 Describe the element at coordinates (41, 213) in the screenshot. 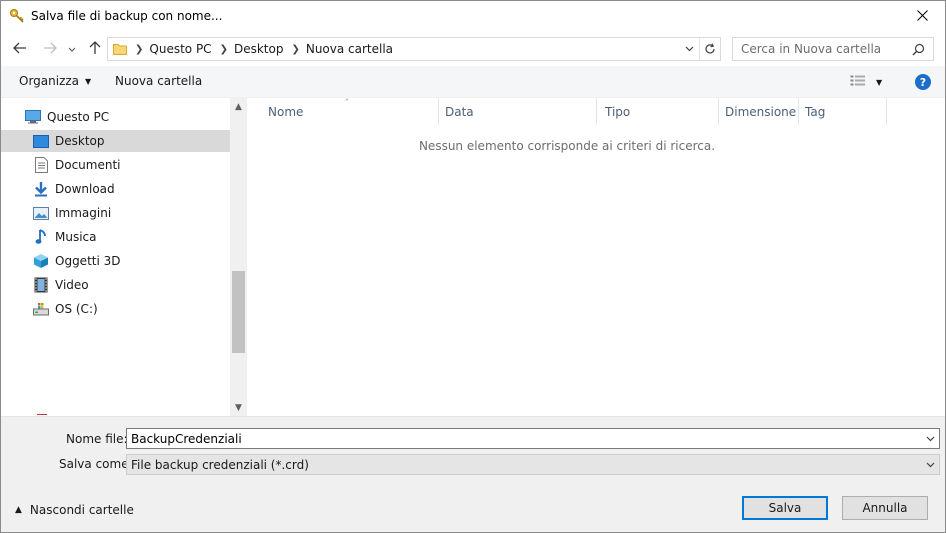

I see `pictures-icon` at that location.